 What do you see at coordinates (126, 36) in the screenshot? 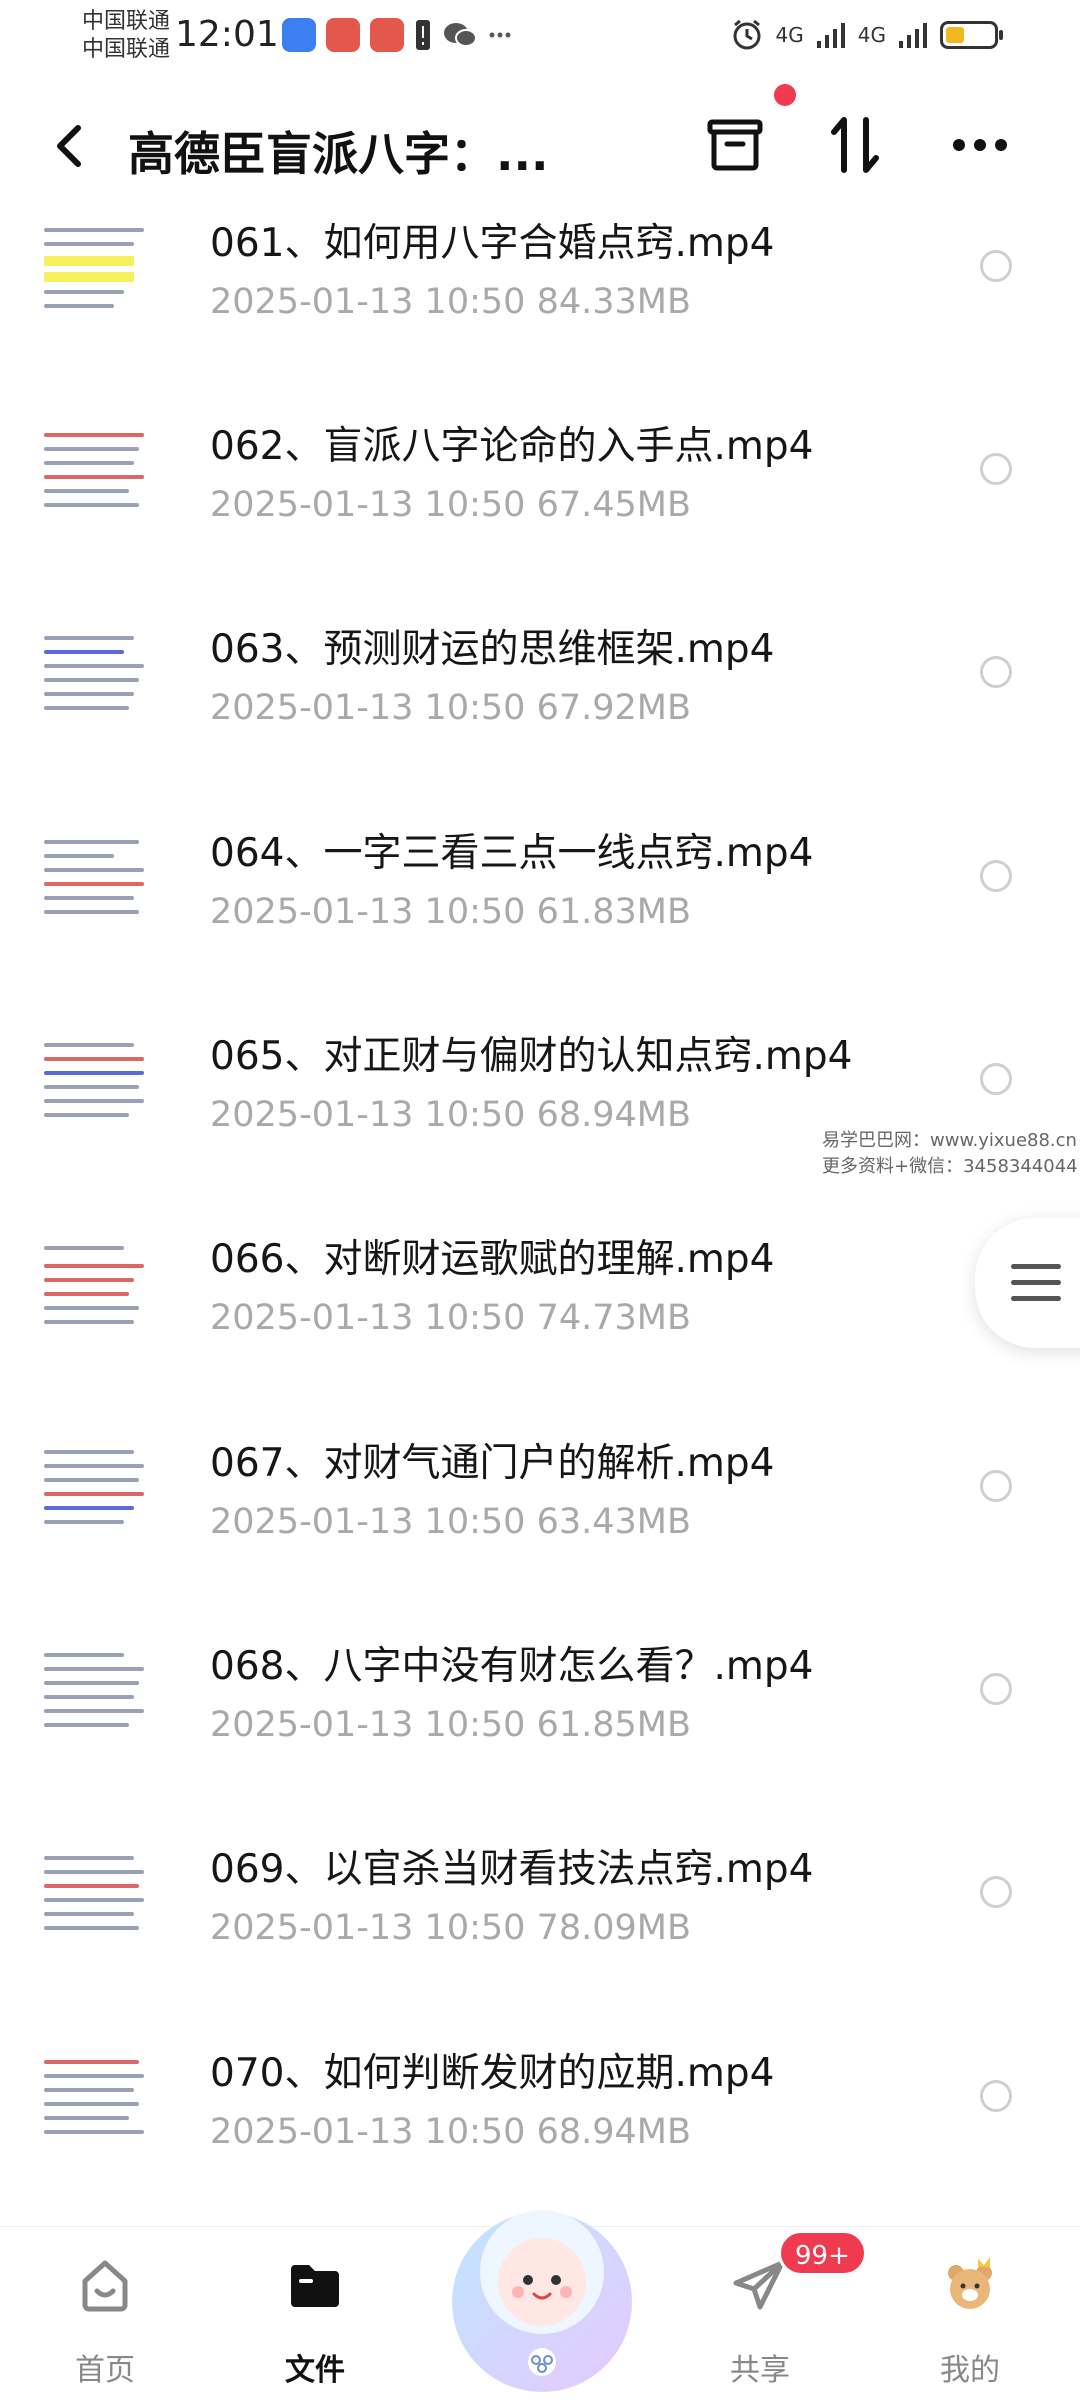
I see `carrier-info: 中国联通 中国联通` at bounding box center [126, 36].